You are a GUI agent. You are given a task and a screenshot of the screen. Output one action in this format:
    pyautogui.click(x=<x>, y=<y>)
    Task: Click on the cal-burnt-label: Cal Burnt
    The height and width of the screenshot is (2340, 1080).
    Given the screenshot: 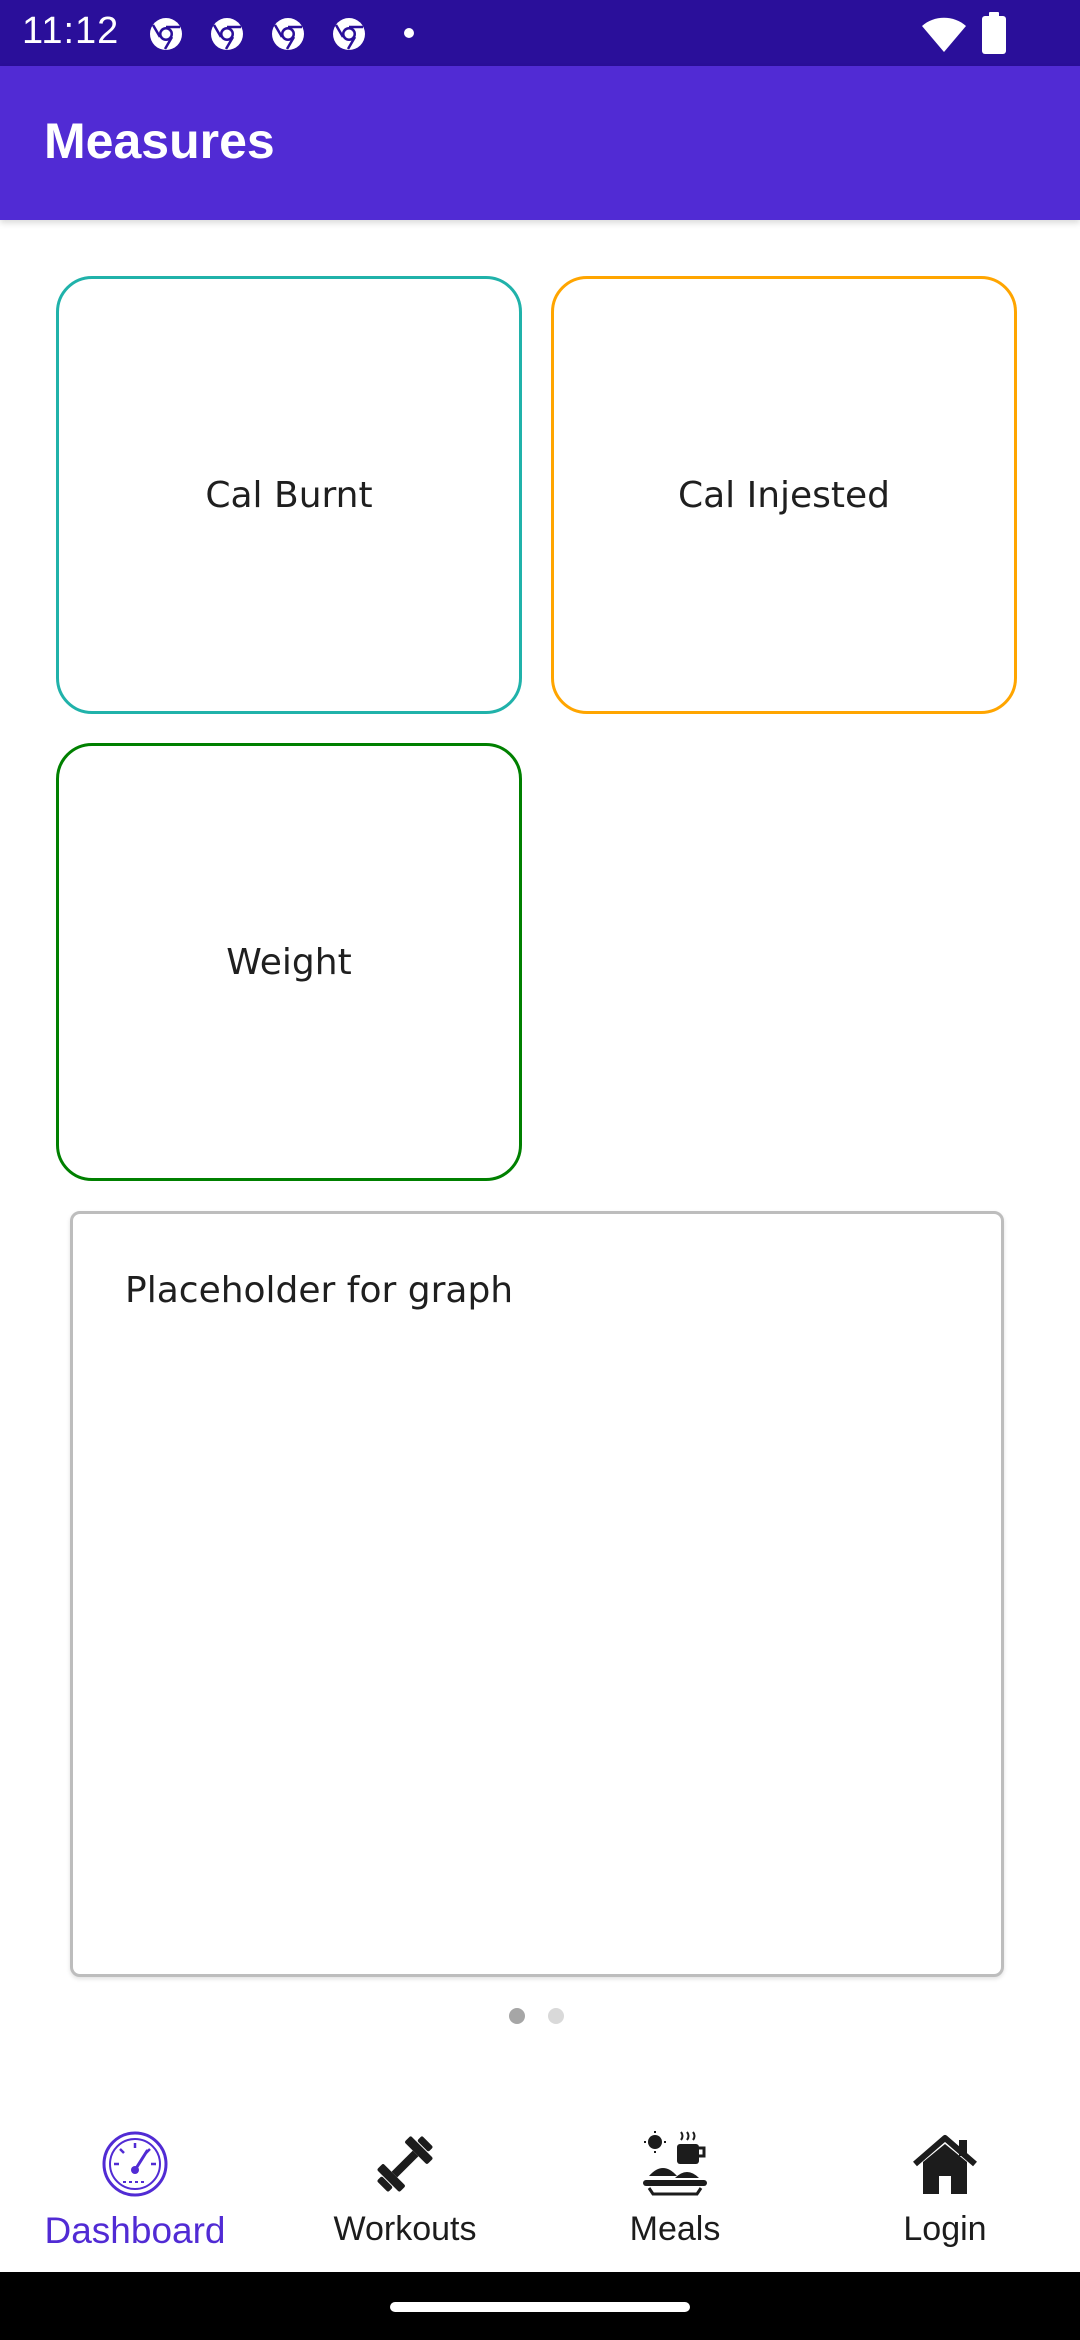 What is the action you would take?
    pyautogui.click(x=289, y=495)
    